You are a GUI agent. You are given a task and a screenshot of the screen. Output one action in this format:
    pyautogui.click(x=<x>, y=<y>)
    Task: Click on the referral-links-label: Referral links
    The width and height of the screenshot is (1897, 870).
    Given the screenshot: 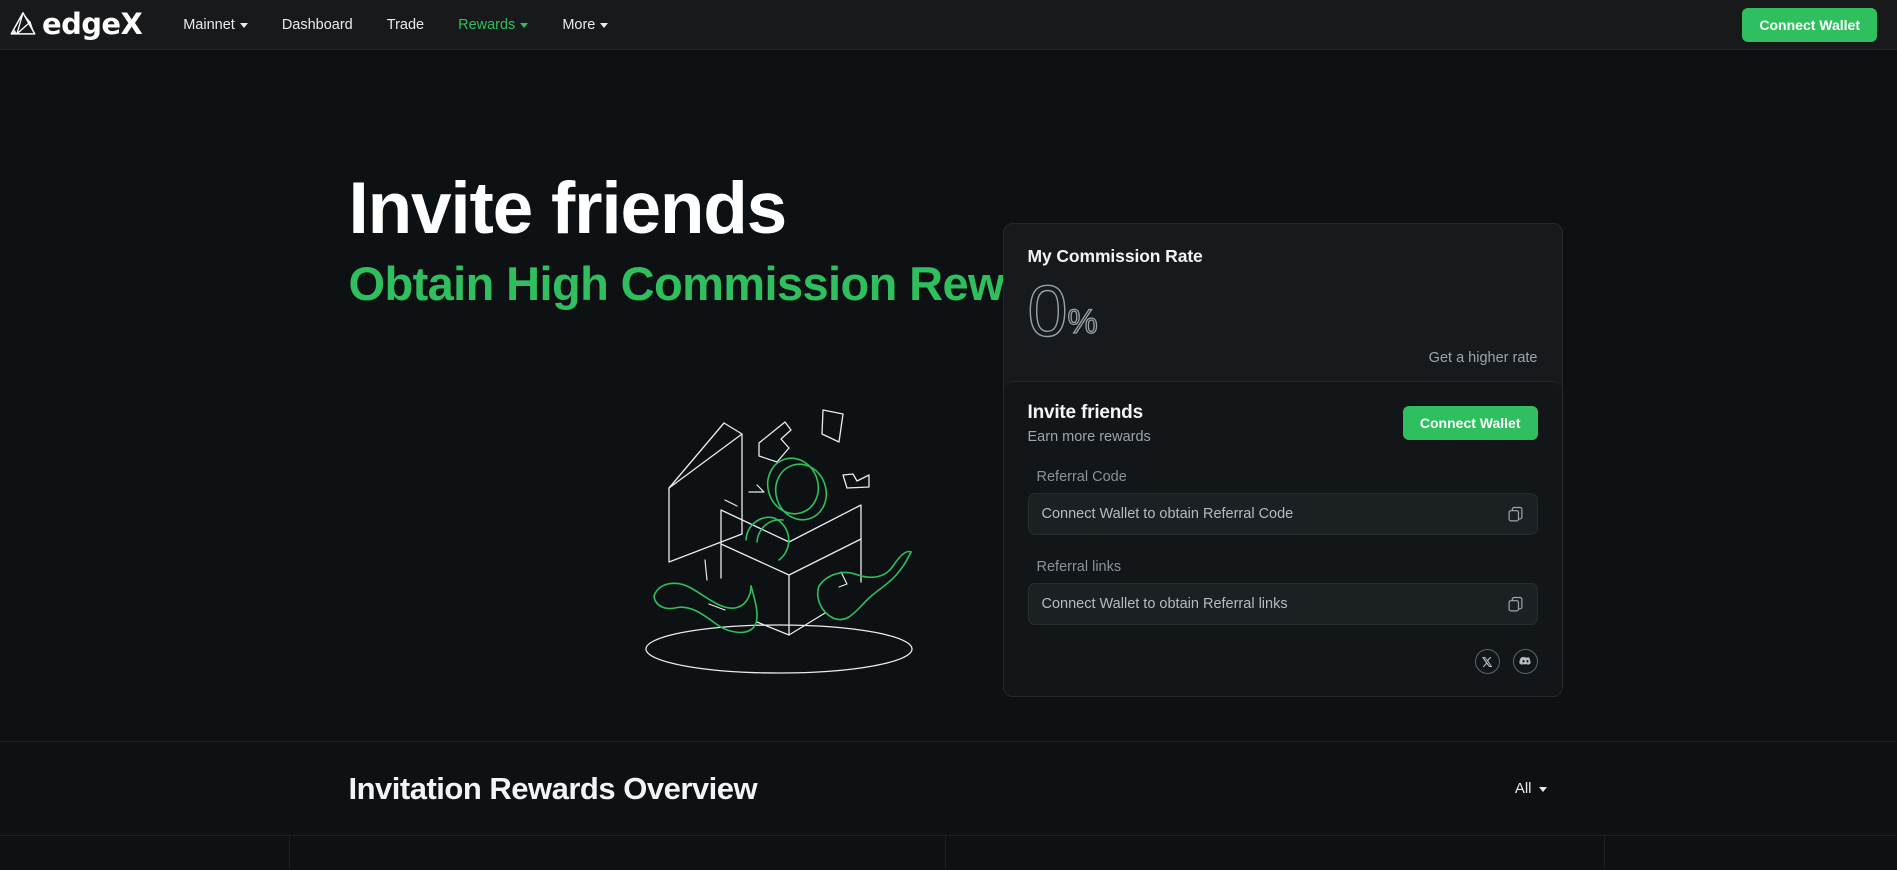 What is the action you would take?
    pyautogui.click(x=1079, y=567)
    